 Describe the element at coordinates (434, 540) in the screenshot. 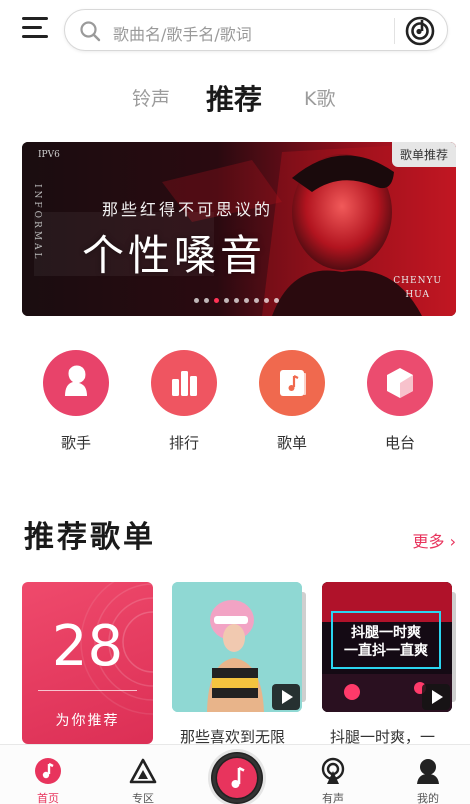

I see `more-link: 更多 ›` at that location.